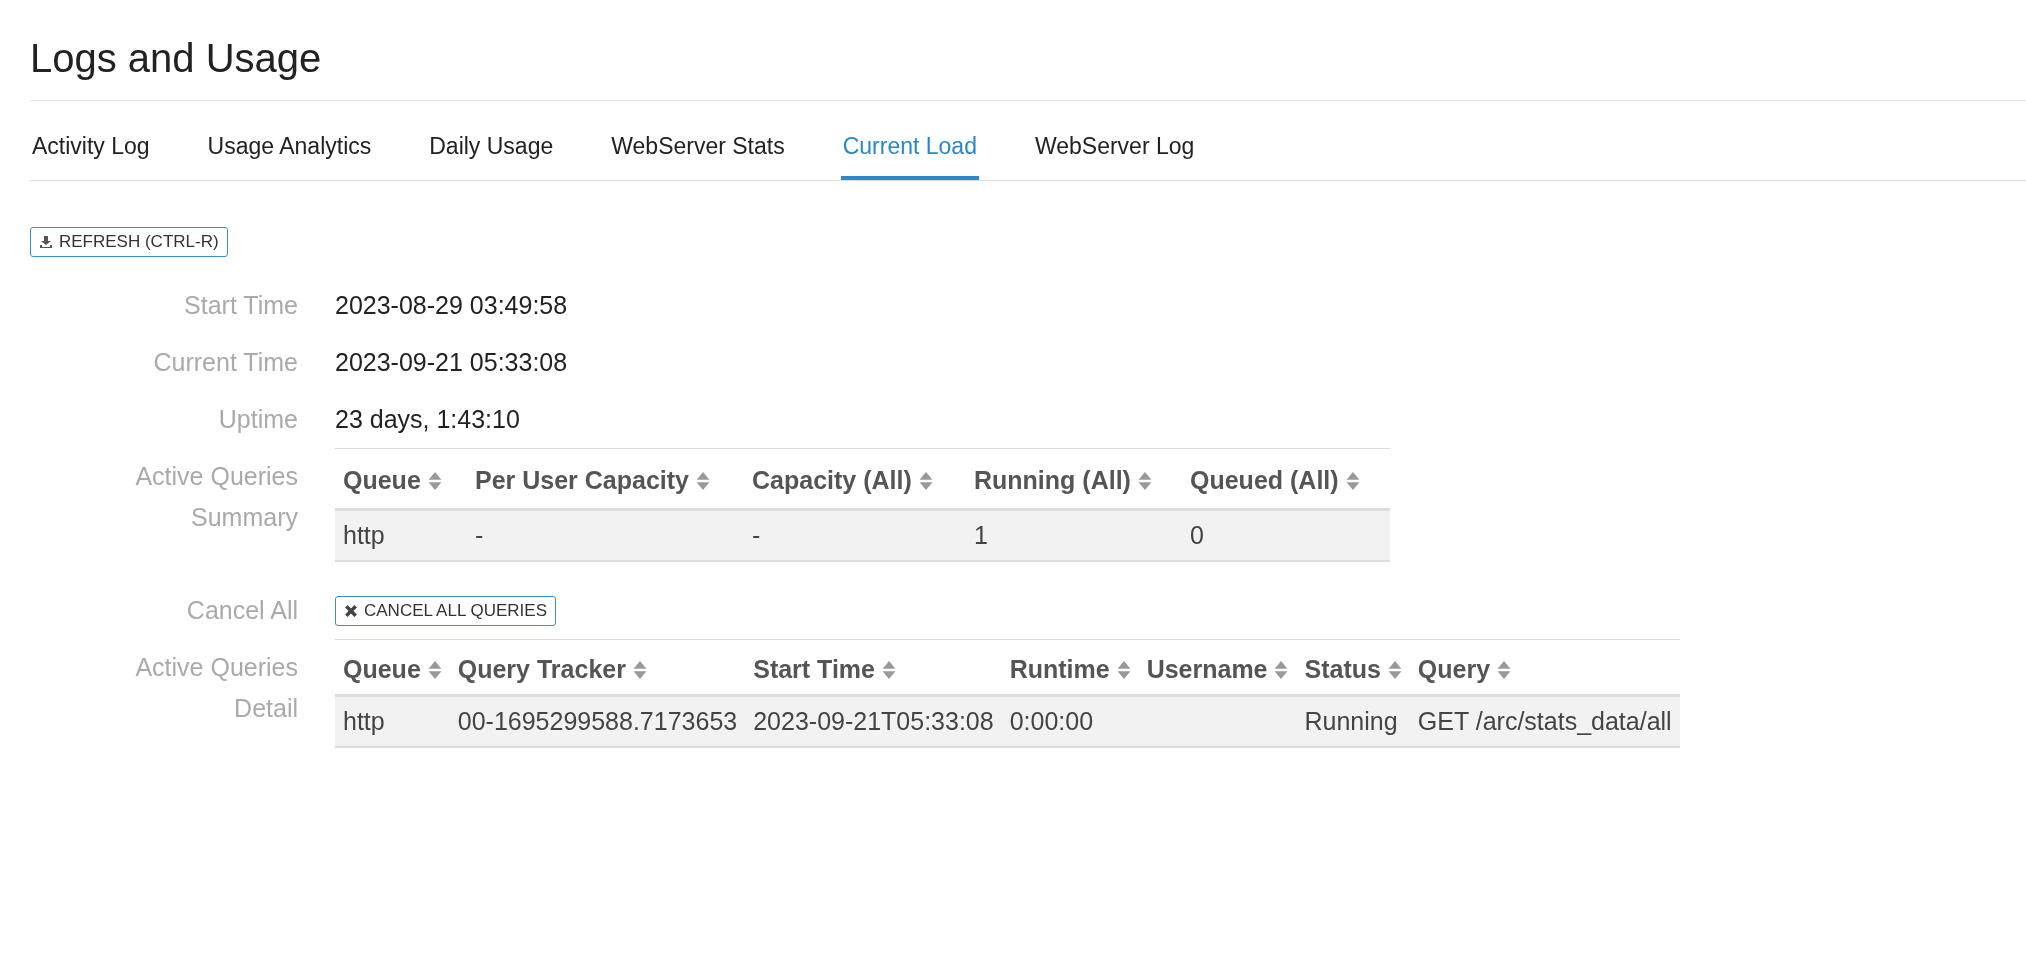 The width and height of the screenshot is (2026, 974). Describe the element at coordinates (909, 147) in the screenshot. I see `tab: Current Load` at that location.